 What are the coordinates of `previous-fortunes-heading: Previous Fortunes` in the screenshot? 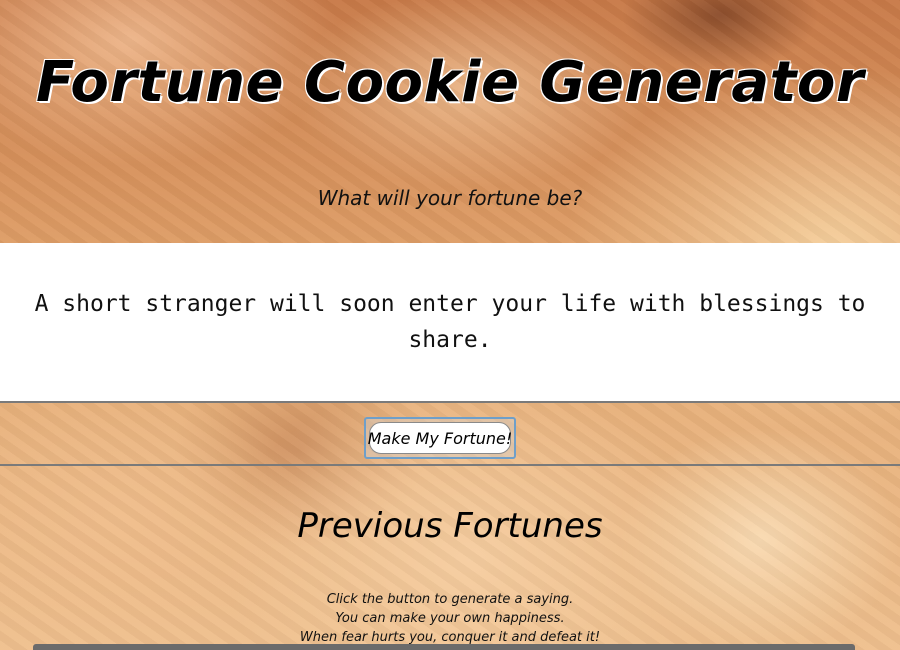 It's located at (450, 526).